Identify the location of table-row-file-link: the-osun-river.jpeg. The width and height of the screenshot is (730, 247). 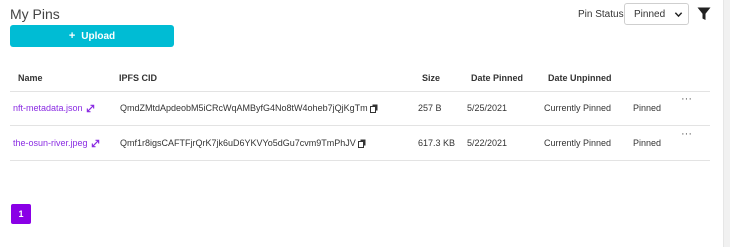
(56, 143).